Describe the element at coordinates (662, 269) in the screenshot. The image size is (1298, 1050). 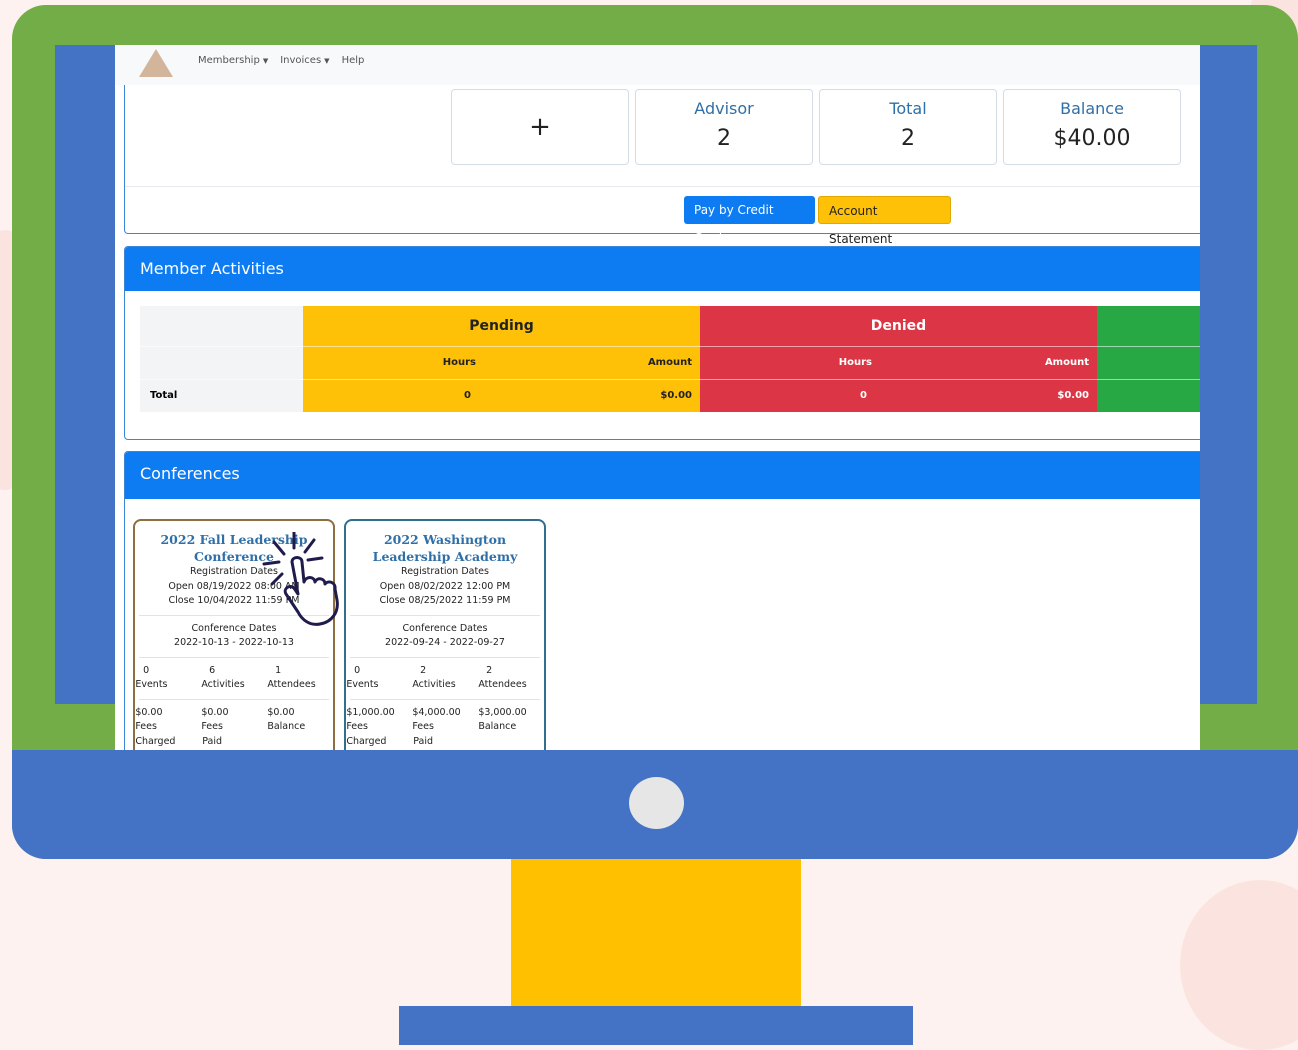
I see `panel-title: Member Activities` at that location.